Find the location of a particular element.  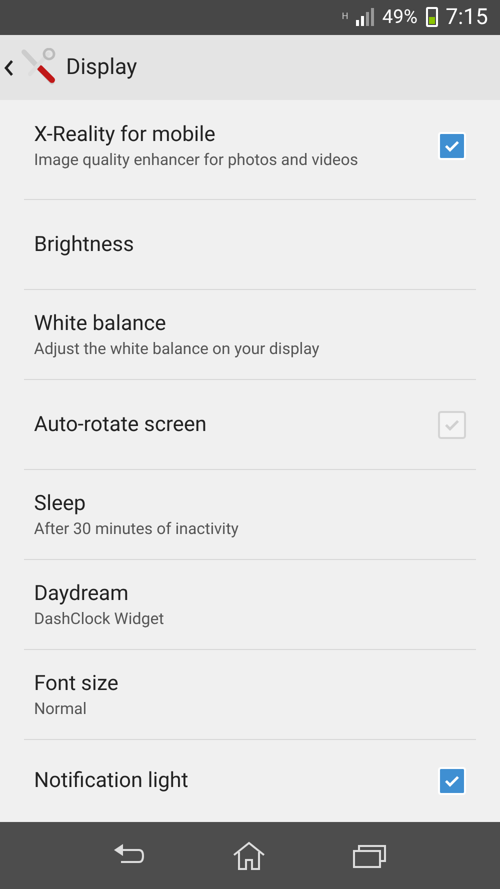

setting-summary: Normal is located at coordinates (61, 709).